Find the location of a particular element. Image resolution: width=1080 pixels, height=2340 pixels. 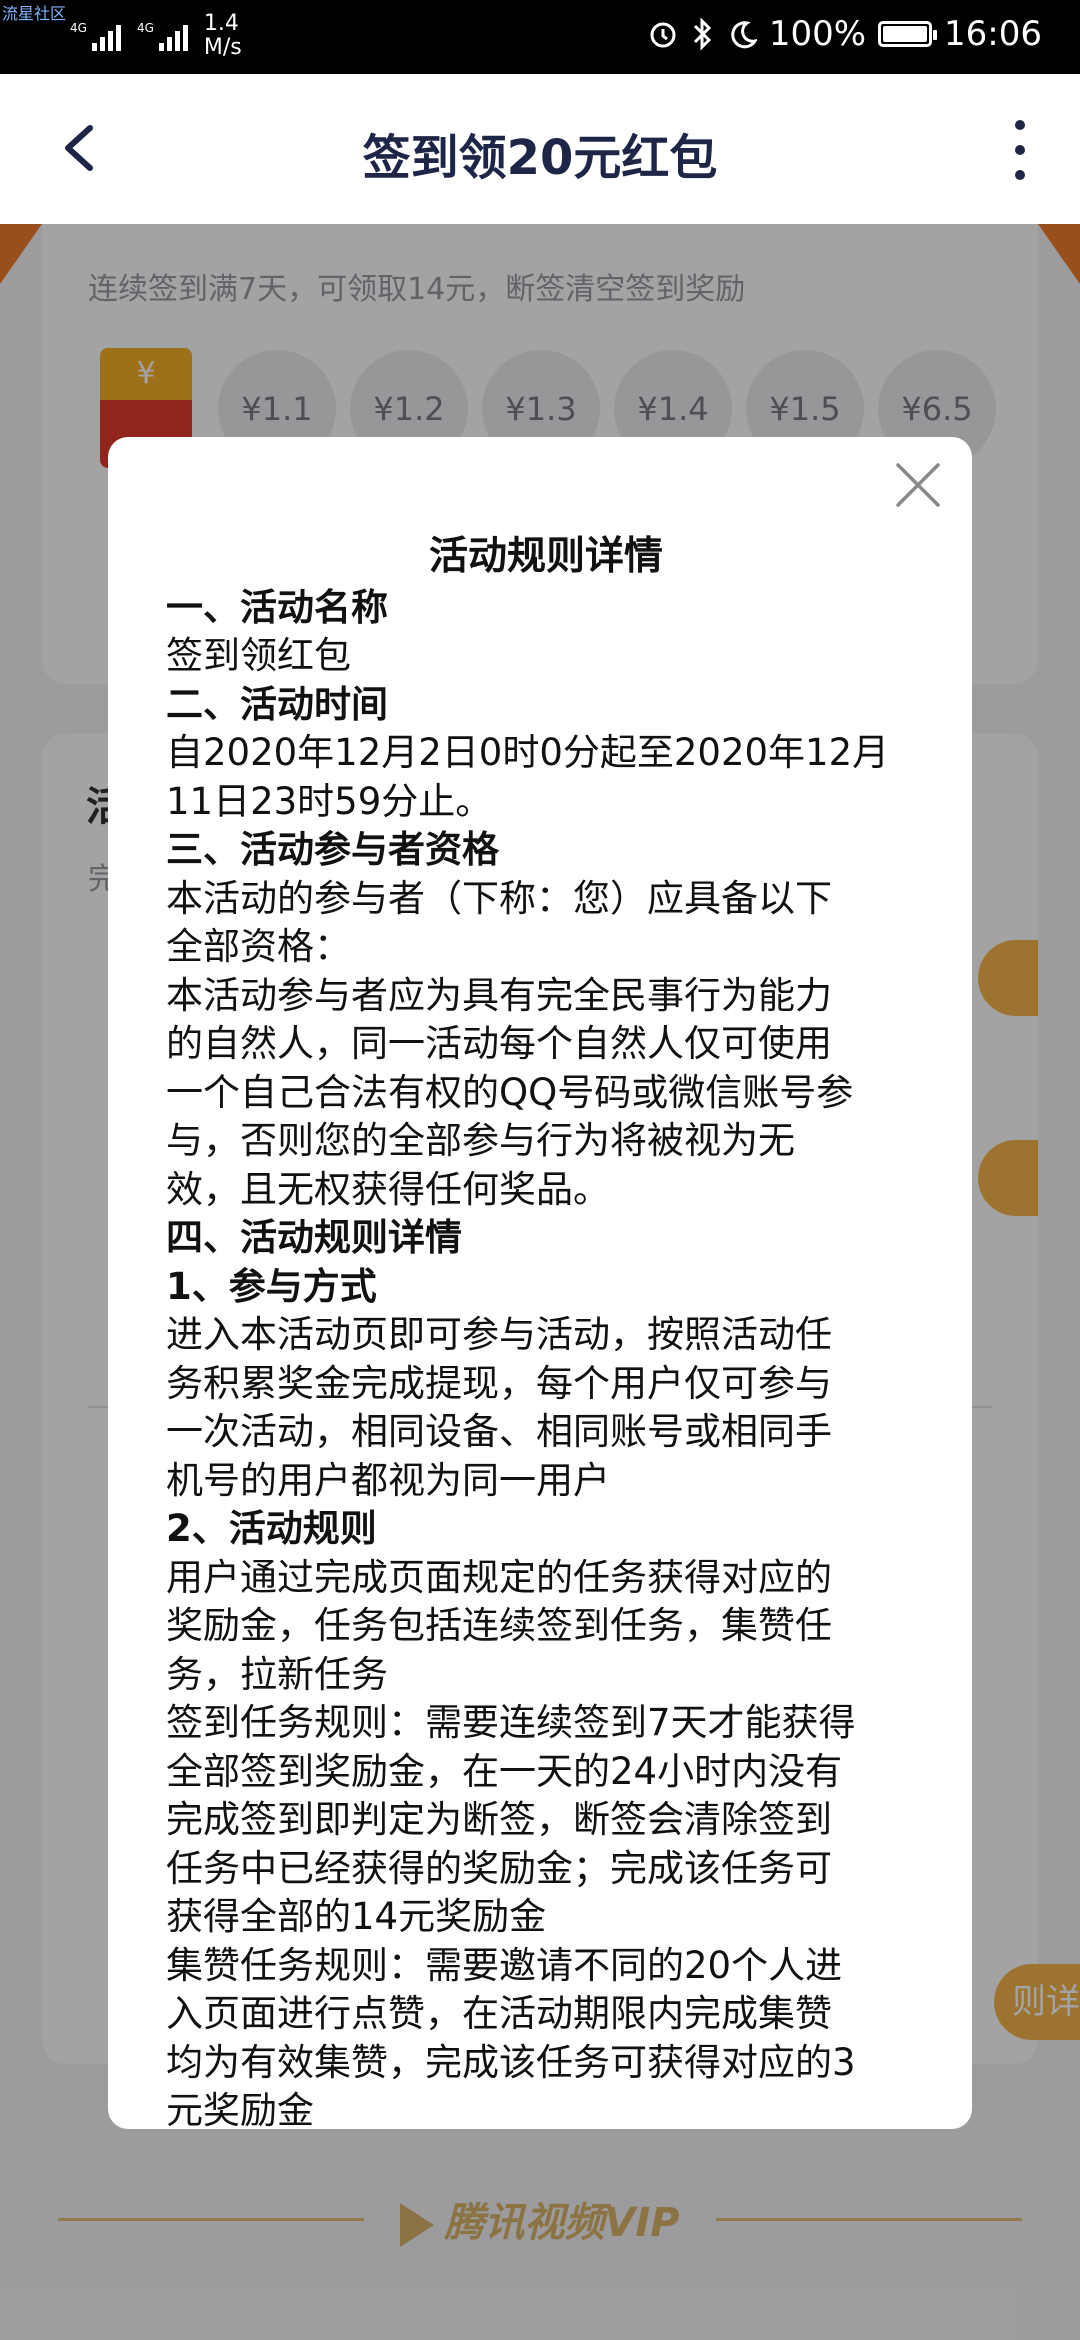

rules-text: 11日23时59分止。 is located at coordinates (329, 801).